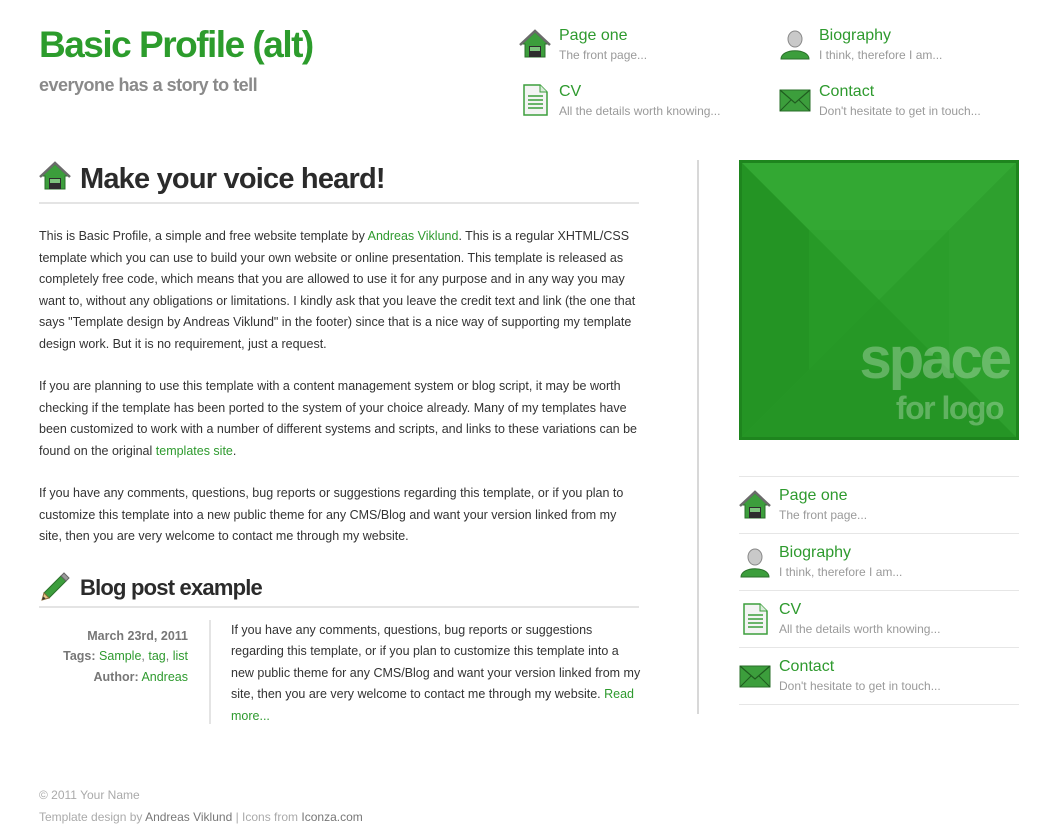 Image resolution: width=1060 pixels, height=826 pixels. I want to click on section-heading: Make your voice heard!, so click(339, 181).